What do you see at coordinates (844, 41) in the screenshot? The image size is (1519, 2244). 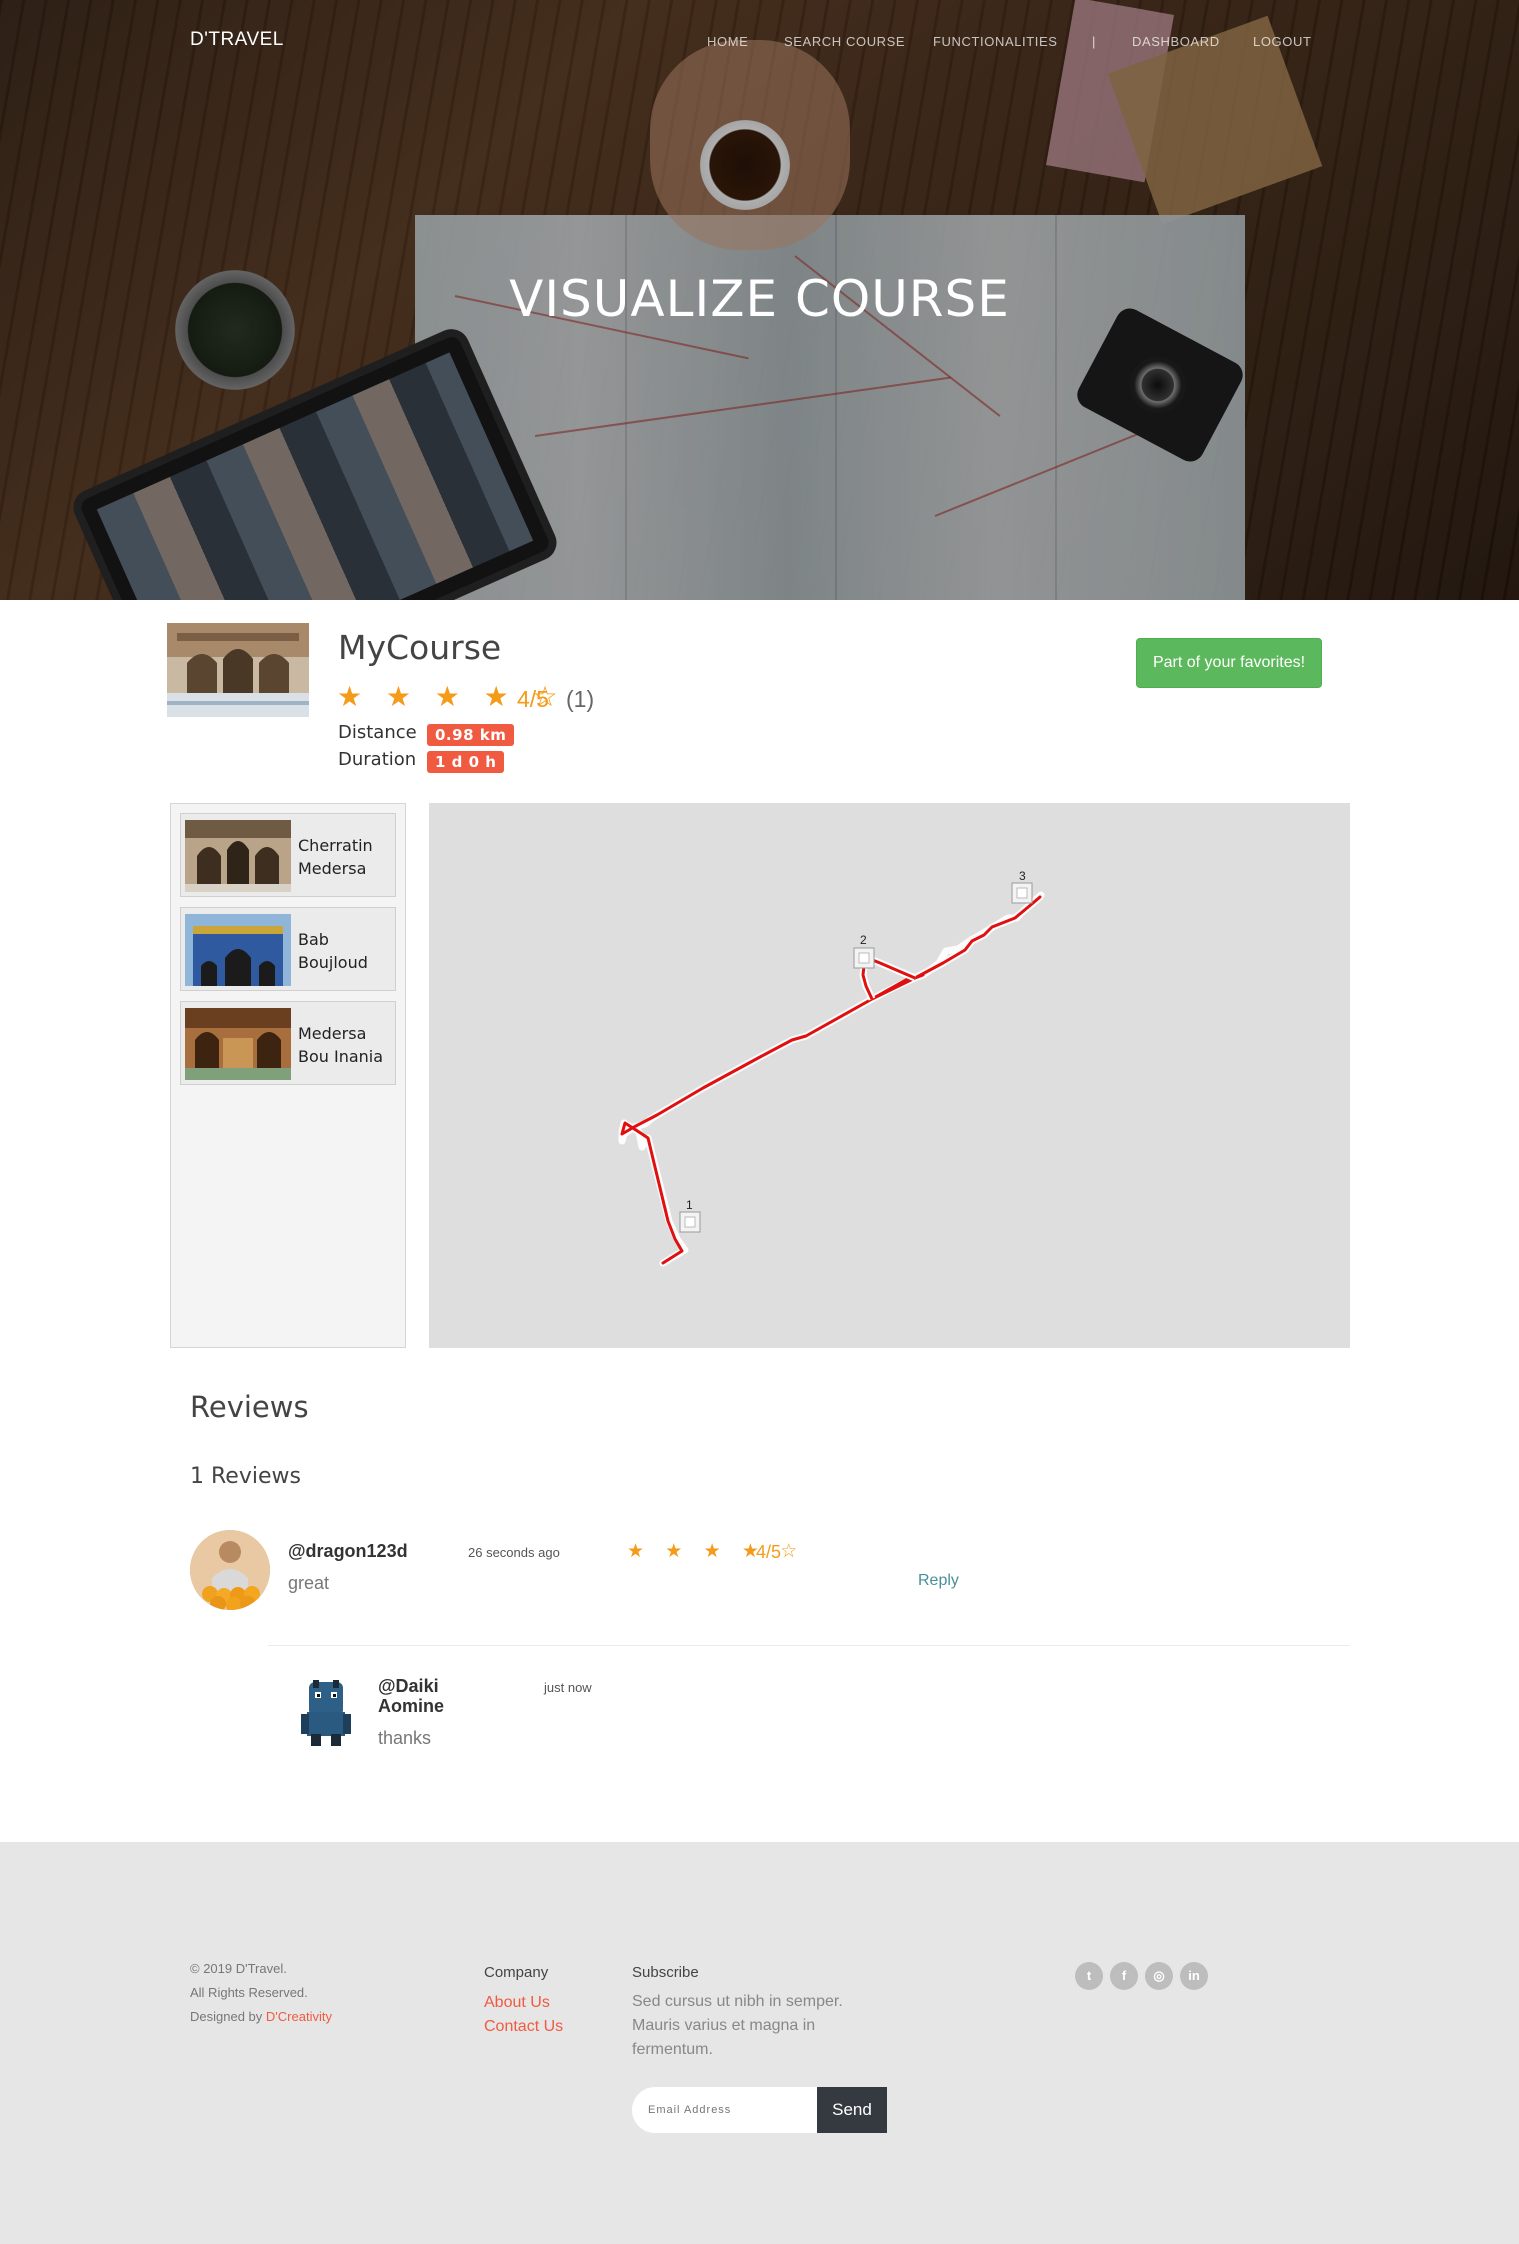 I see `nav-search-course: SEARCH COURSE` at bounding box center [844, 41].